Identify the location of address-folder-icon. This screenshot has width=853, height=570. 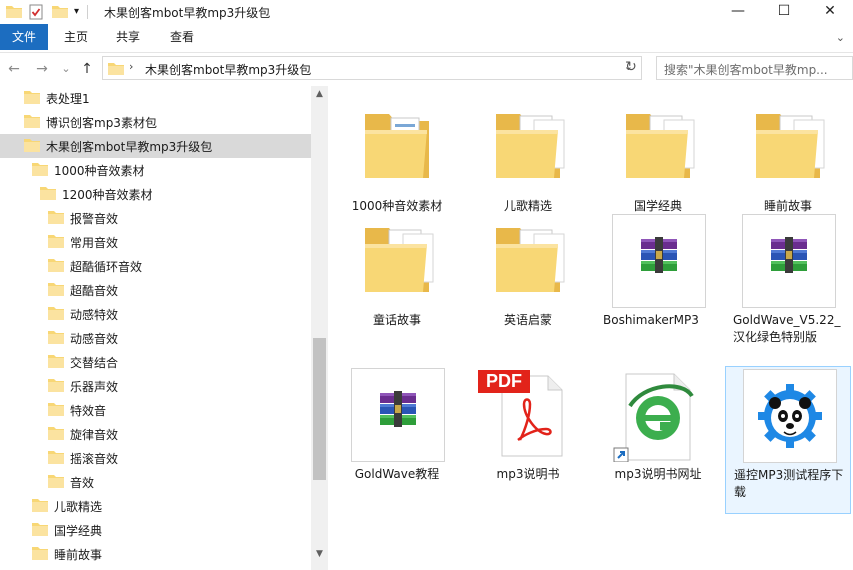
(116, 69).